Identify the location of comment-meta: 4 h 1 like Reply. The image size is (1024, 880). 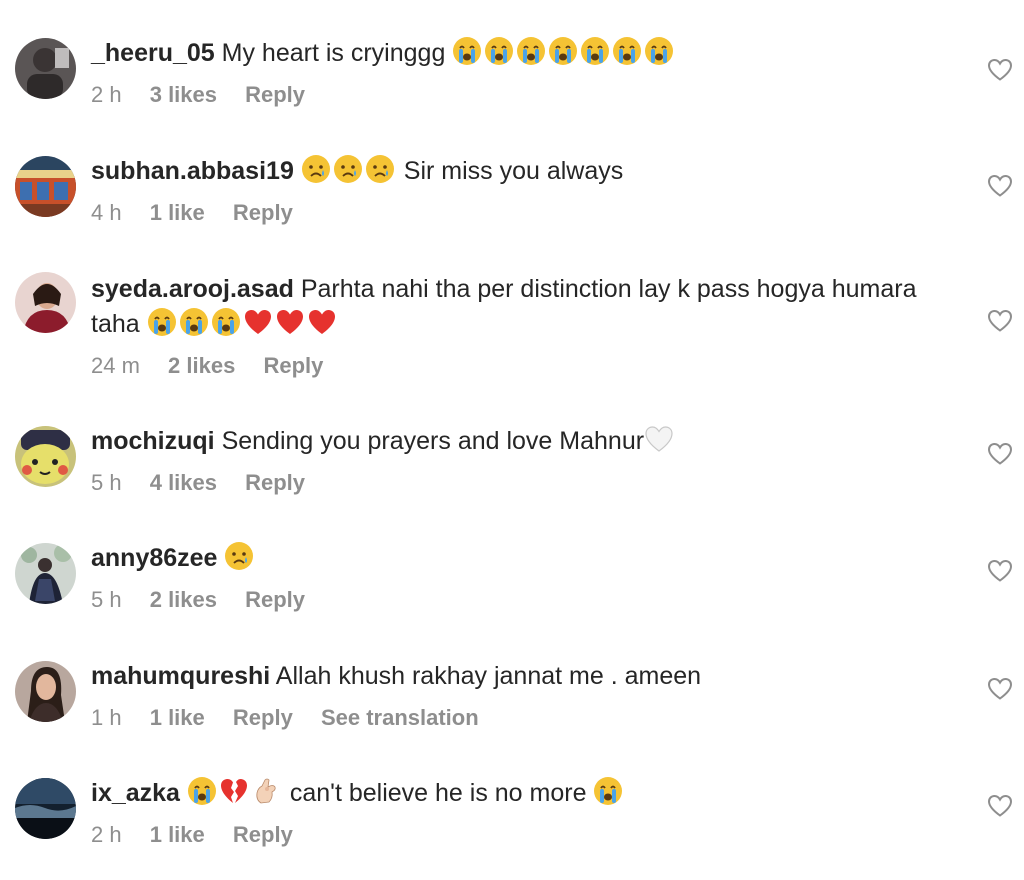
(531, 213).